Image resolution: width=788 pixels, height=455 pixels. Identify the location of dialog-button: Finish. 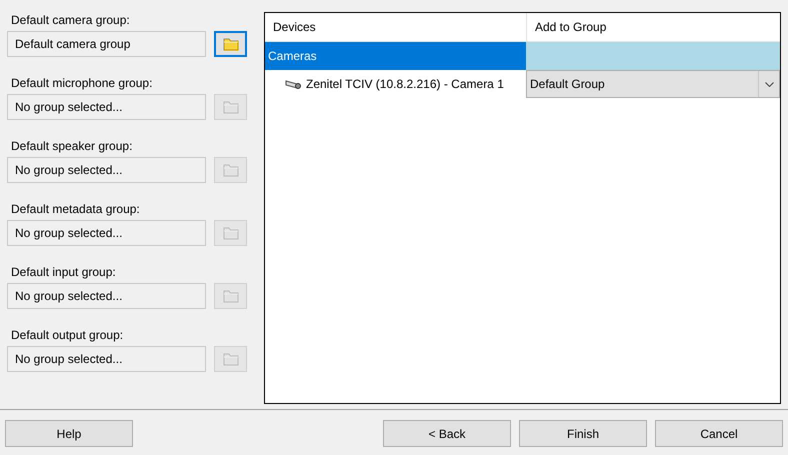
(583, 433).